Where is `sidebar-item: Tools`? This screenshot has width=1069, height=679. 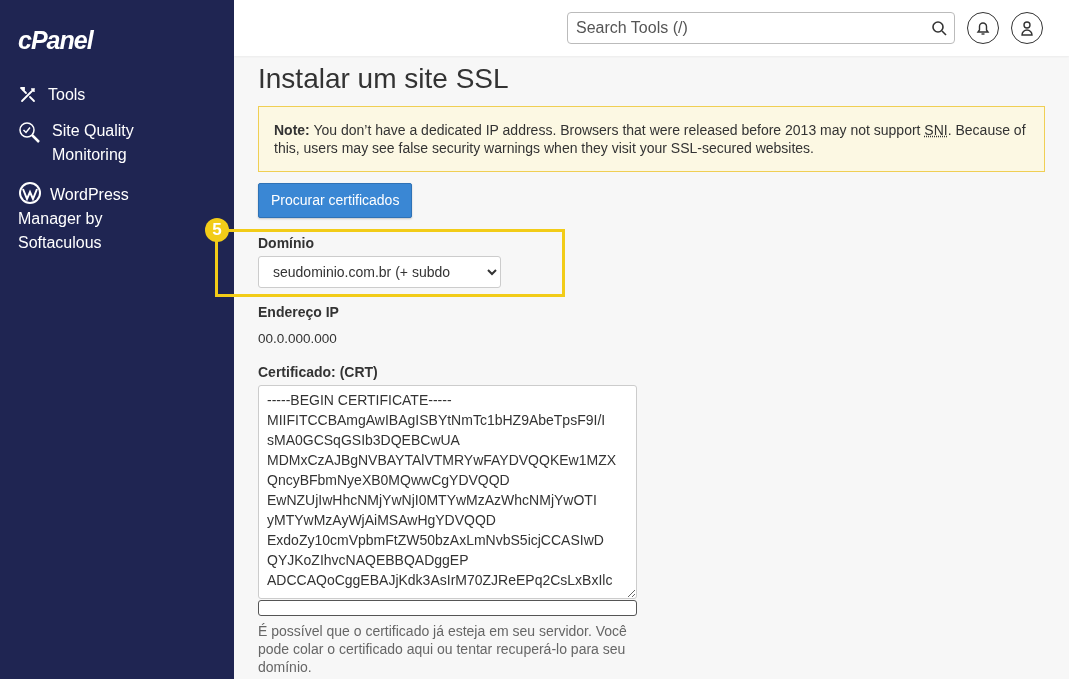
sidebar-item: Tools is located at coordinates (93, 95).